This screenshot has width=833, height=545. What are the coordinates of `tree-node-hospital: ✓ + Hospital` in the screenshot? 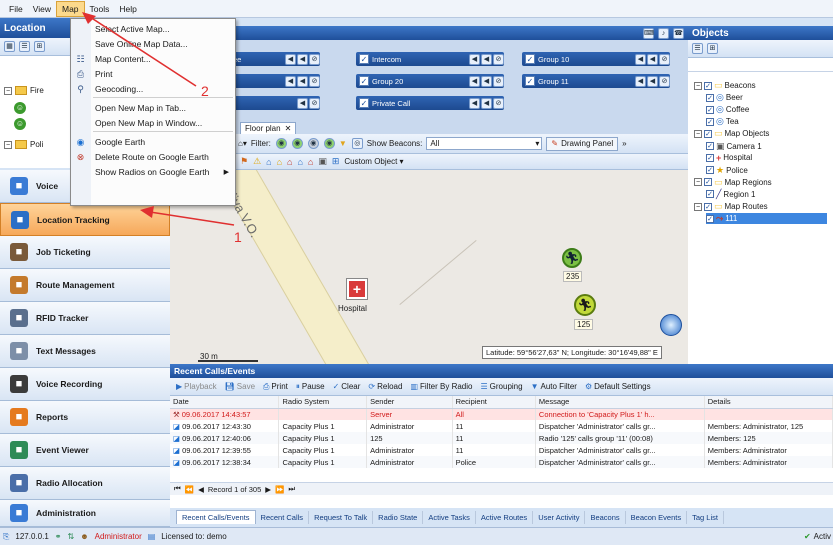 It's located at (729, 158).